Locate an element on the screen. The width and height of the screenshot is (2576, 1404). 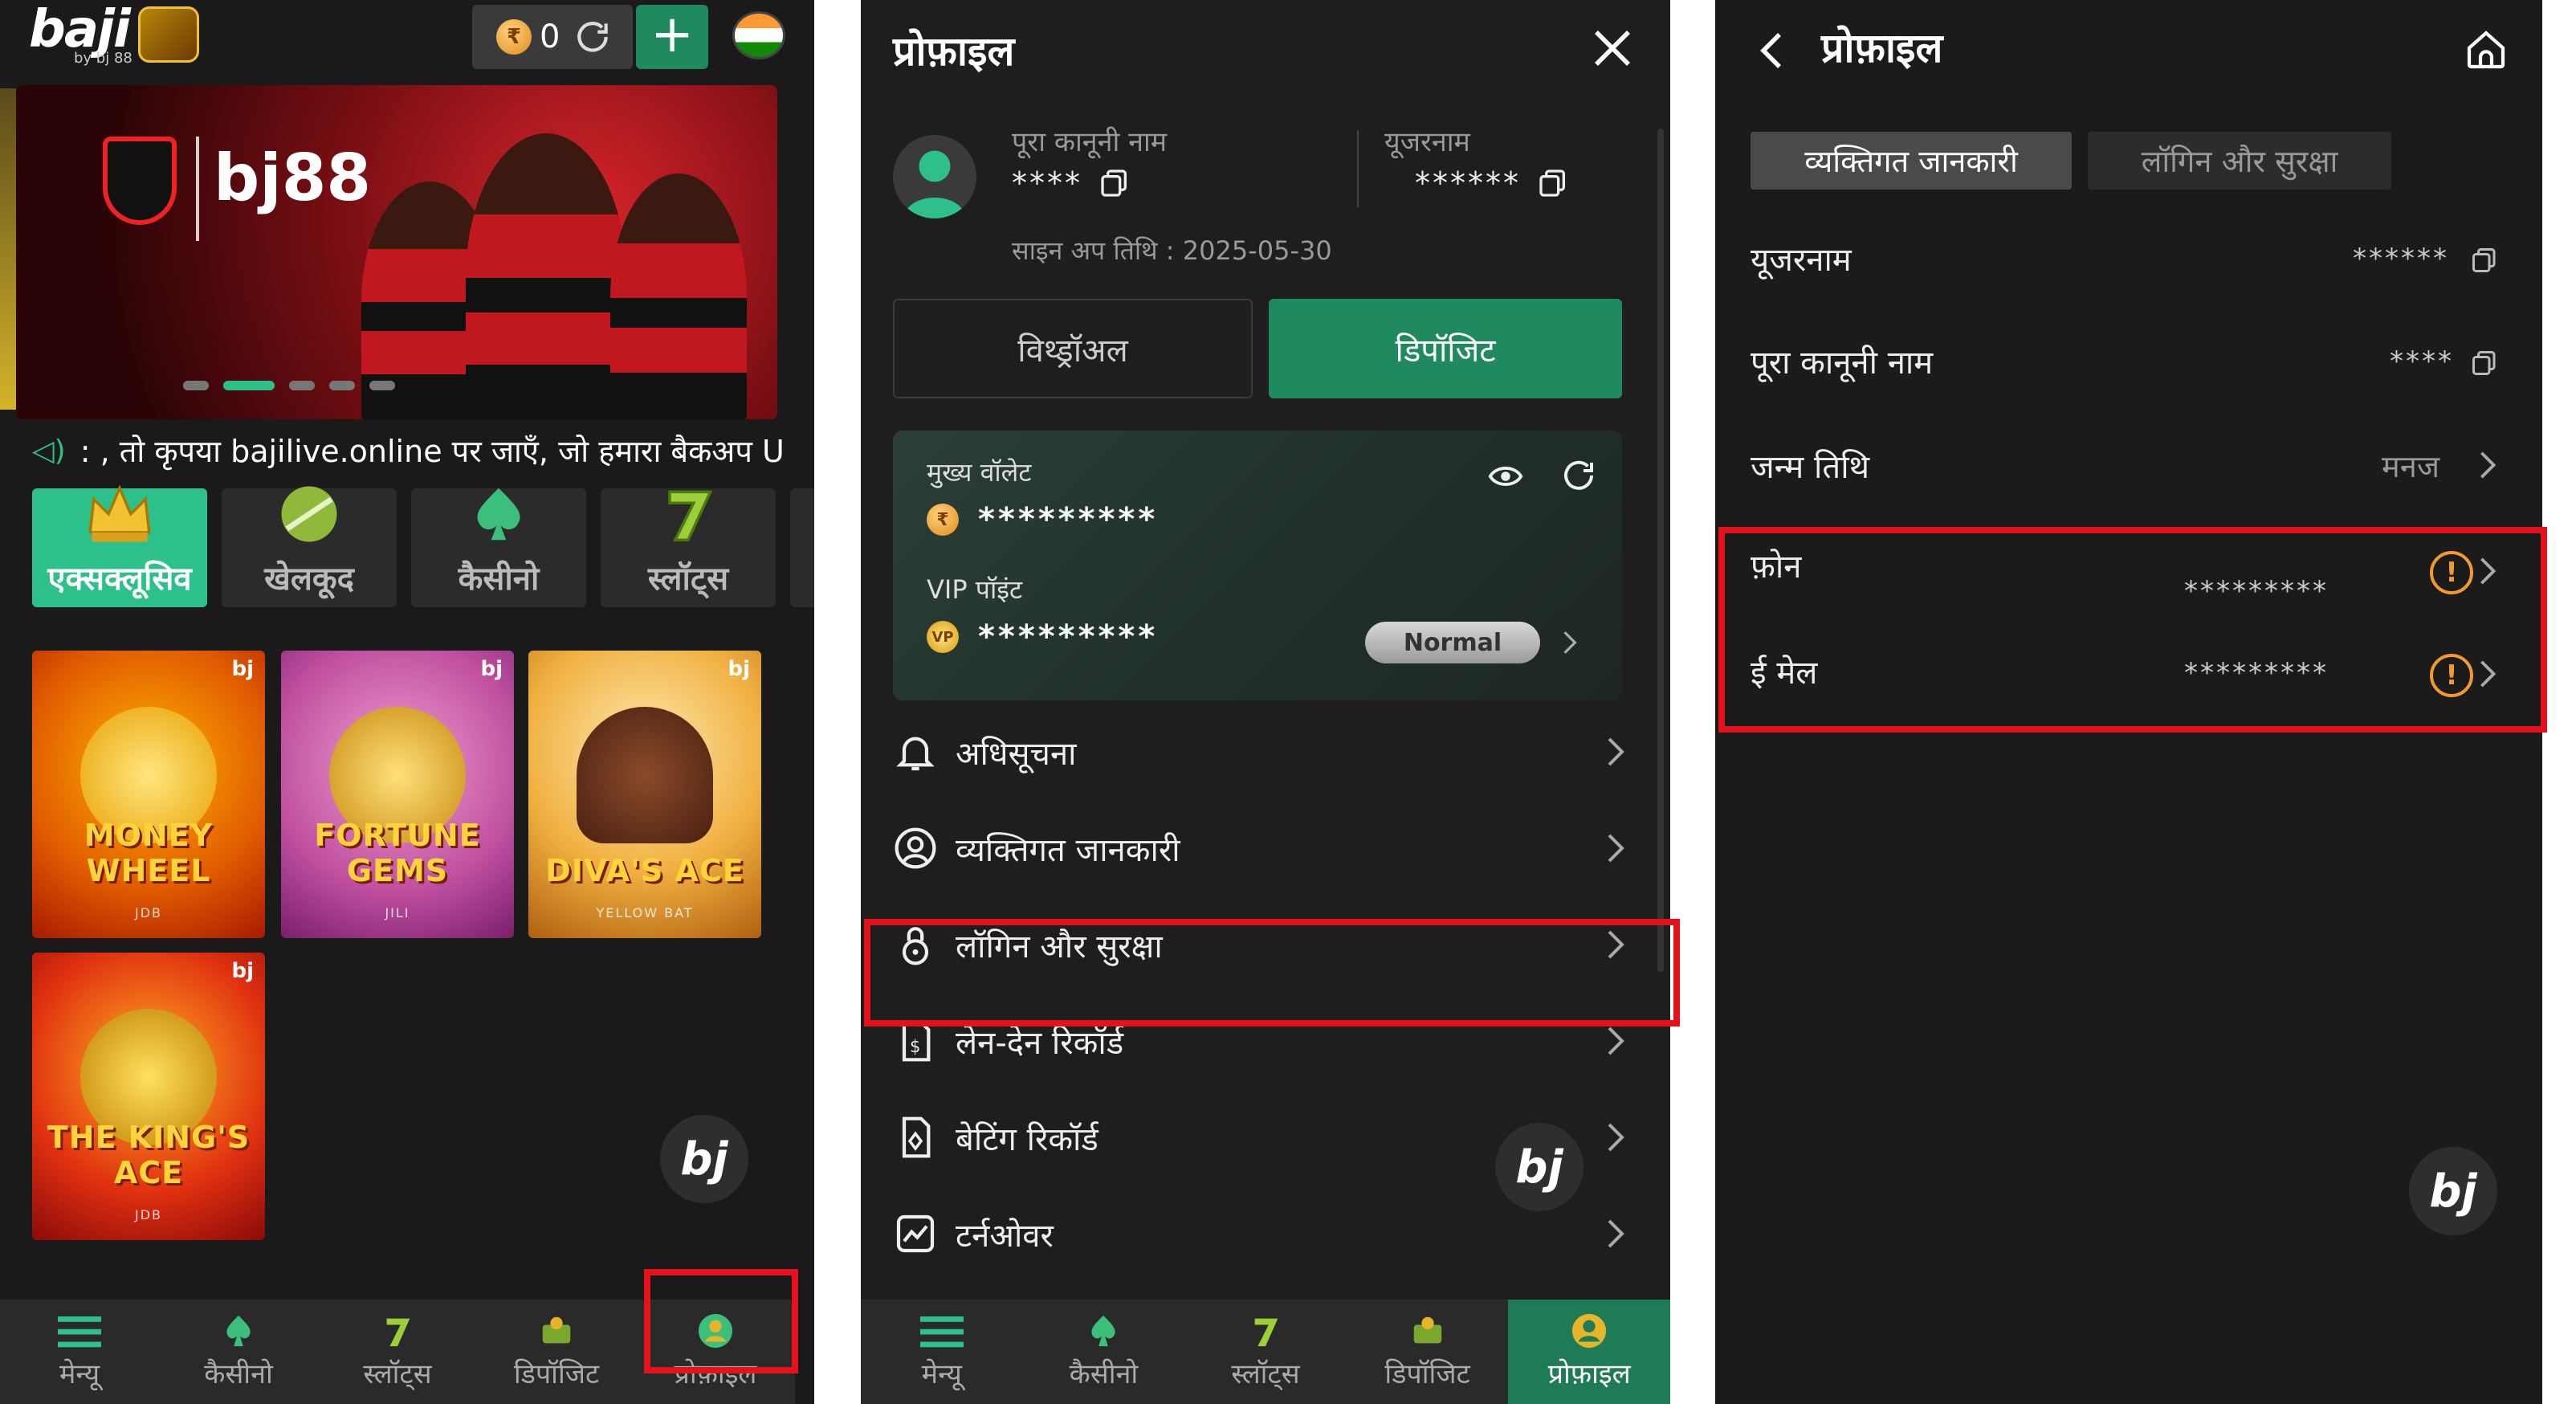
nav-label: प्रोफ़ाइल is located at coordinates (1589, 1374).